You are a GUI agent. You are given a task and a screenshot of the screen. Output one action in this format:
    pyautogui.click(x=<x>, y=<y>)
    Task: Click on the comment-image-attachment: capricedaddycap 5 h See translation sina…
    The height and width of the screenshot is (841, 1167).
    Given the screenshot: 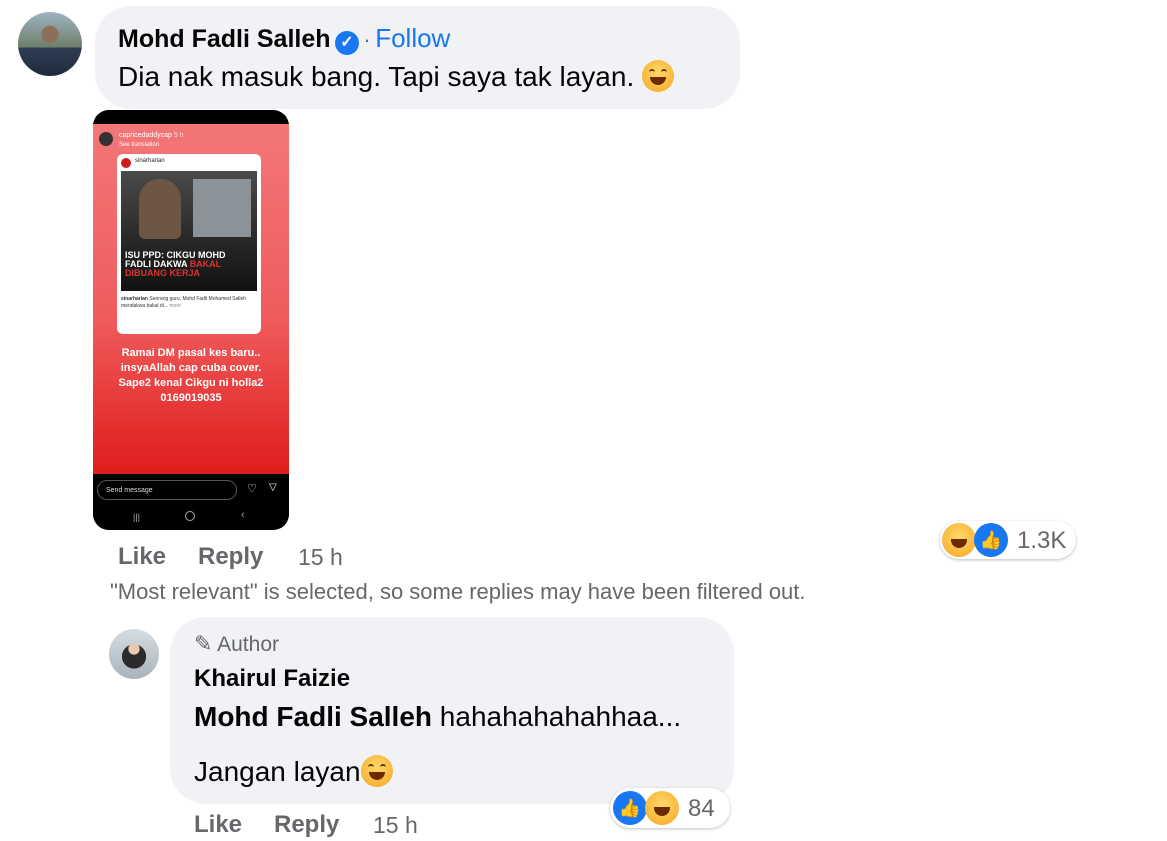 What is the action you would take?
    pyautogui.click(x=191, y=320)
    